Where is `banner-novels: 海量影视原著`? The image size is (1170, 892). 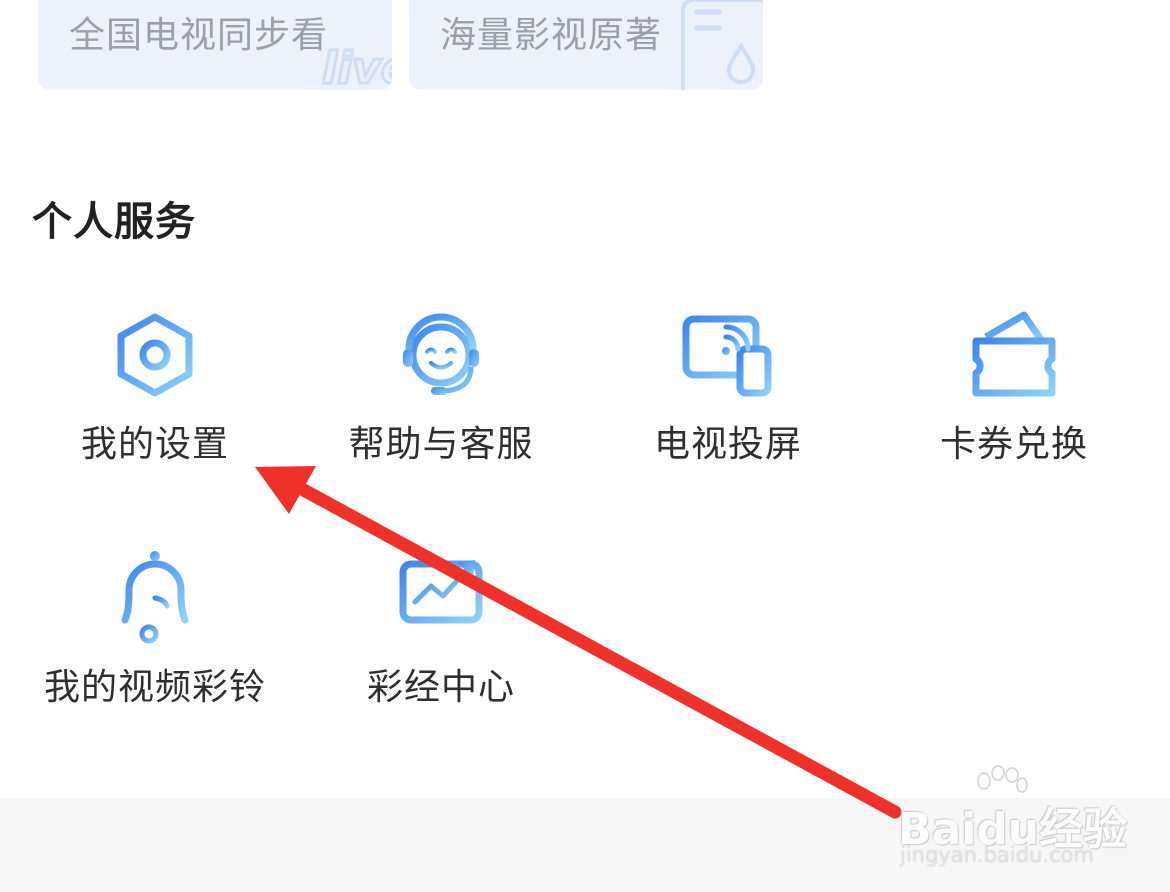 banner-novels: 海量影视原著 is located at coordinates (586, 45).